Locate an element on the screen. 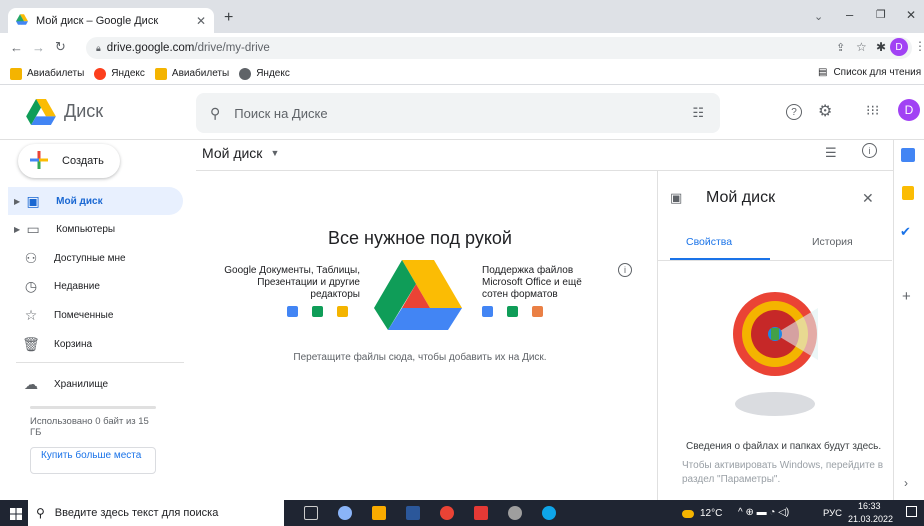 This screenshot has width=924, height=526. taskbar-apps is located at coordinates (430, 513).